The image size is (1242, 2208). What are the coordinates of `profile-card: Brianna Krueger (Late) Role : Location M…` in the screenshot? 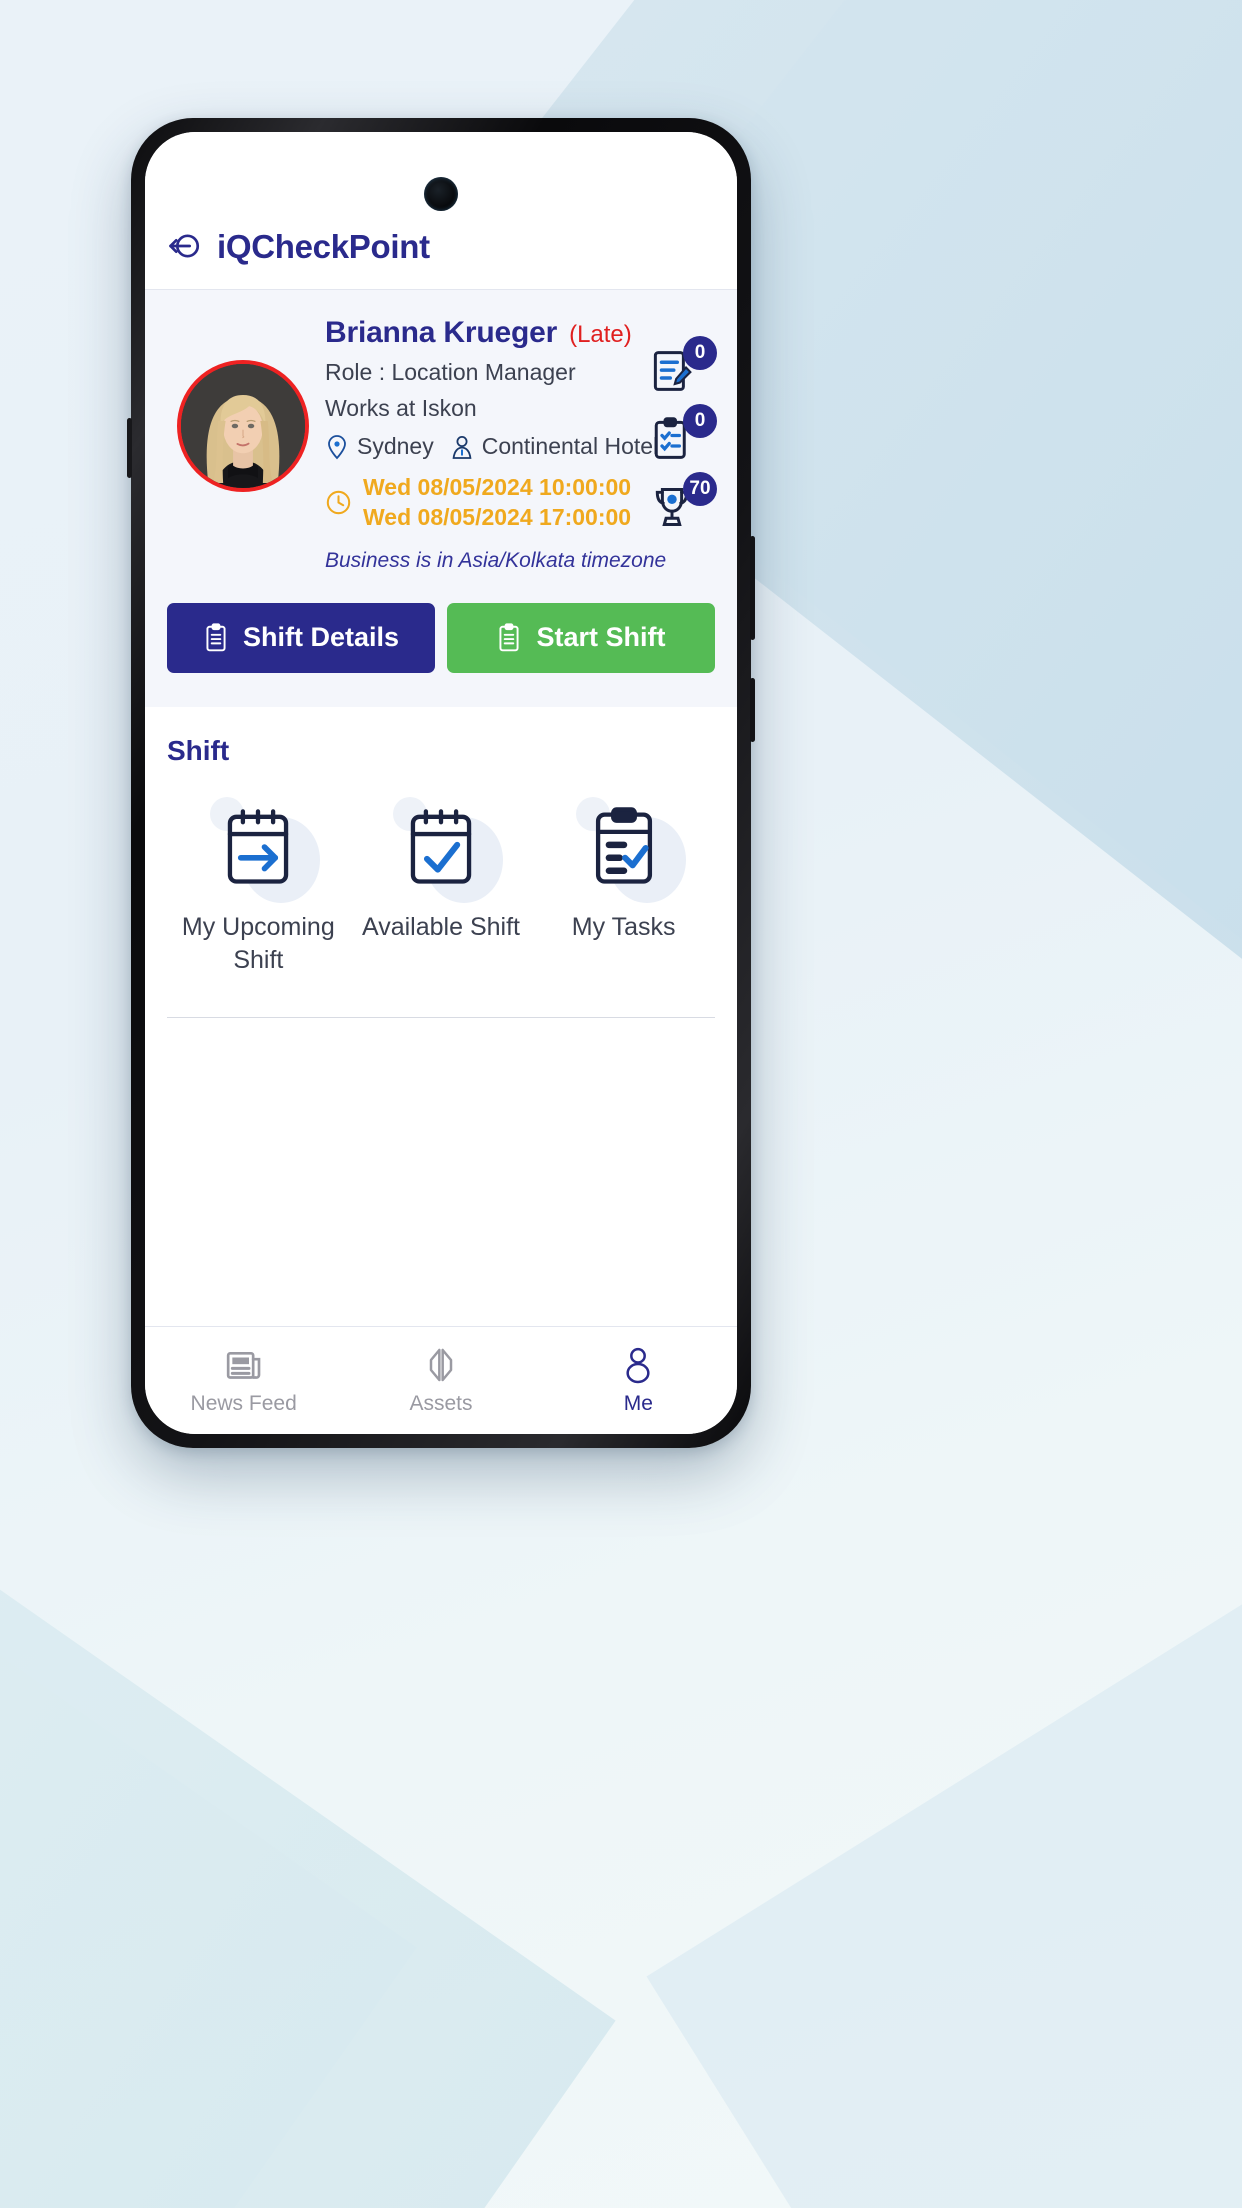 It's located at (441, 498).